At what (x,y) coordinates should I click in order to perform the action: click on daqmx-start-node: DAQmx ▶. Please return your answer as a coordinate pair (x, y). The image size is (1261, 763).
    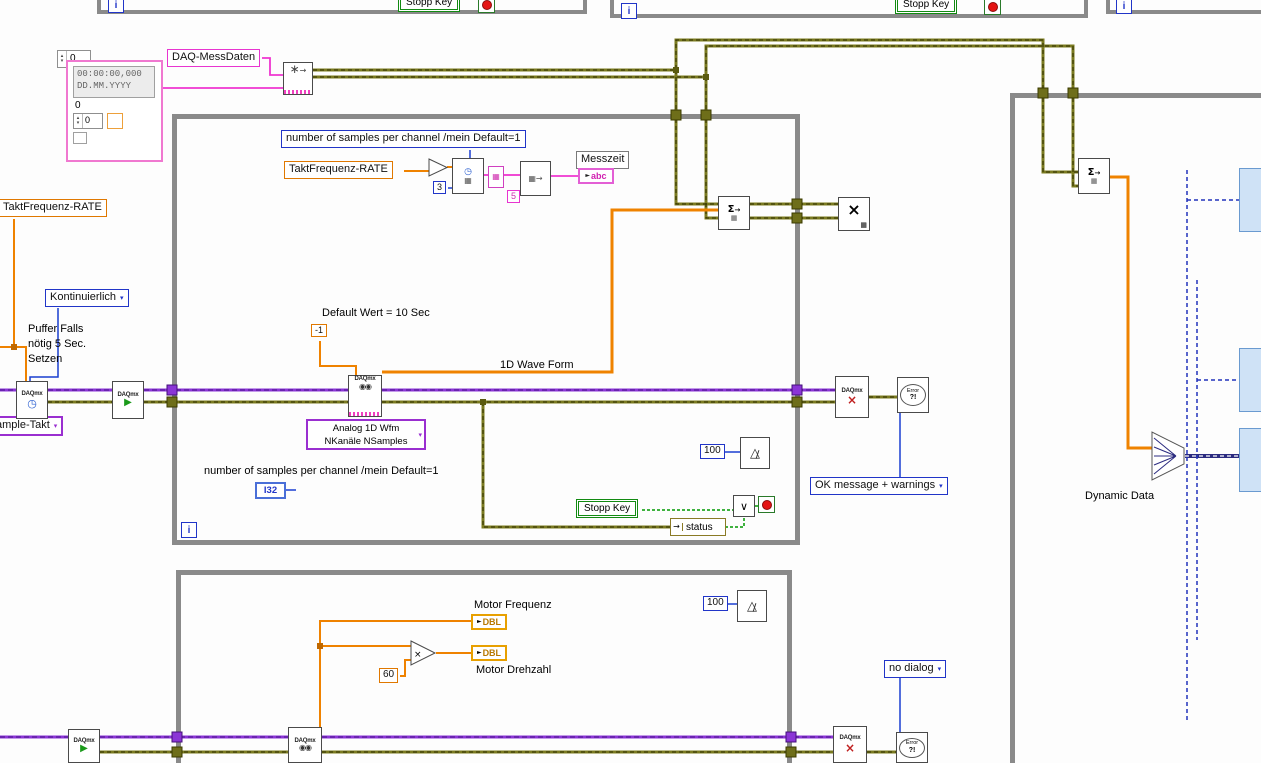
    Looking at the image, I should click on (128, 400).